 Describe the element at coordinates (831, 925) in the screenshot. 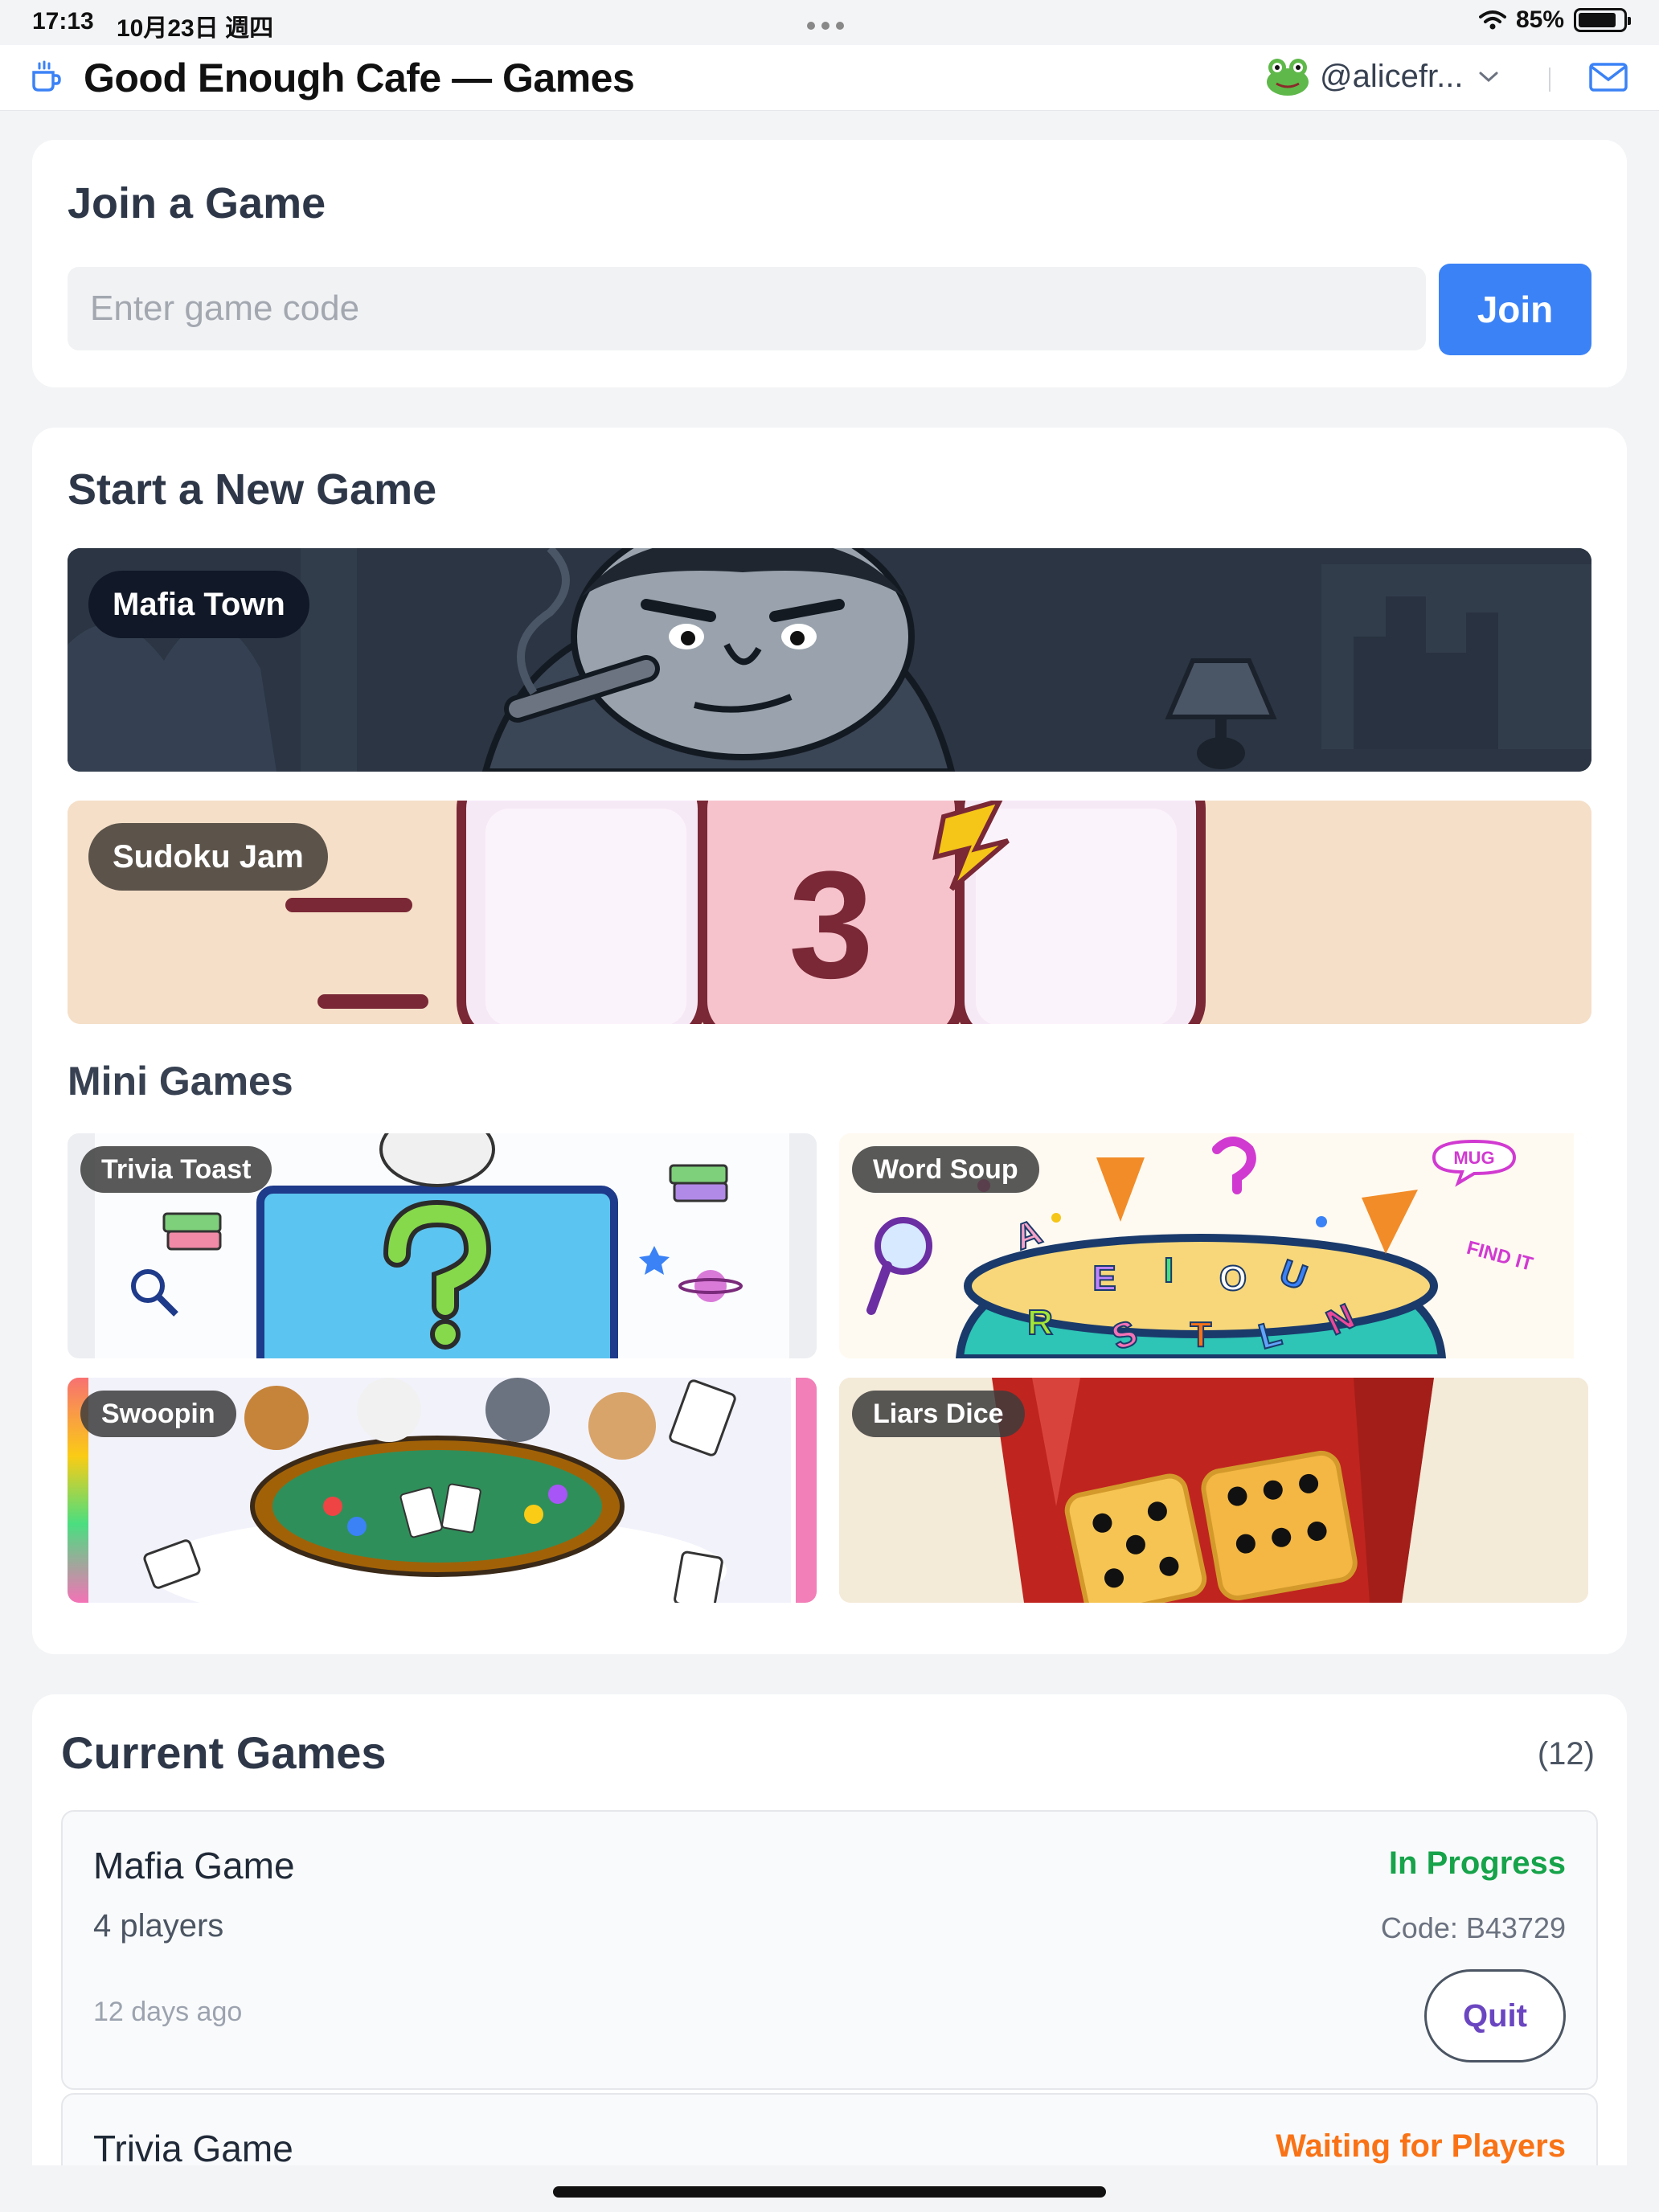

I see `sudoku-digit: 3` at that location.